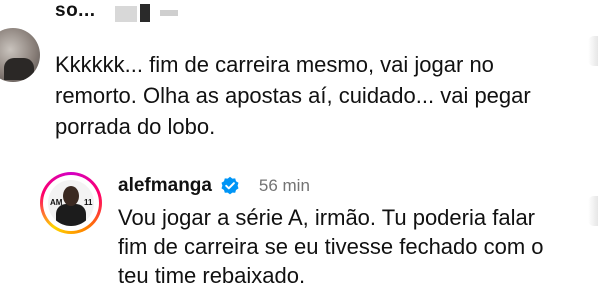 Image resolution: width=598 pixels, height=298 pixels. What do you see at coordinates (71, 196) in the screenshot?
I see `avatar-head` at bounding box center [71, 196].